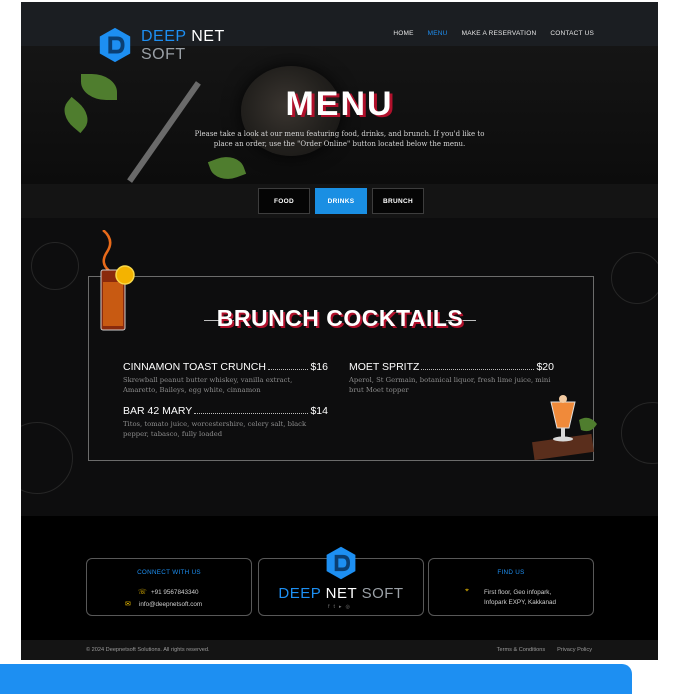 The image size is (682, 694). What do you see at coordinates (319, 411) in the screenshot?
I see `menu-item-price: $14` at bounding box center [319, 411].